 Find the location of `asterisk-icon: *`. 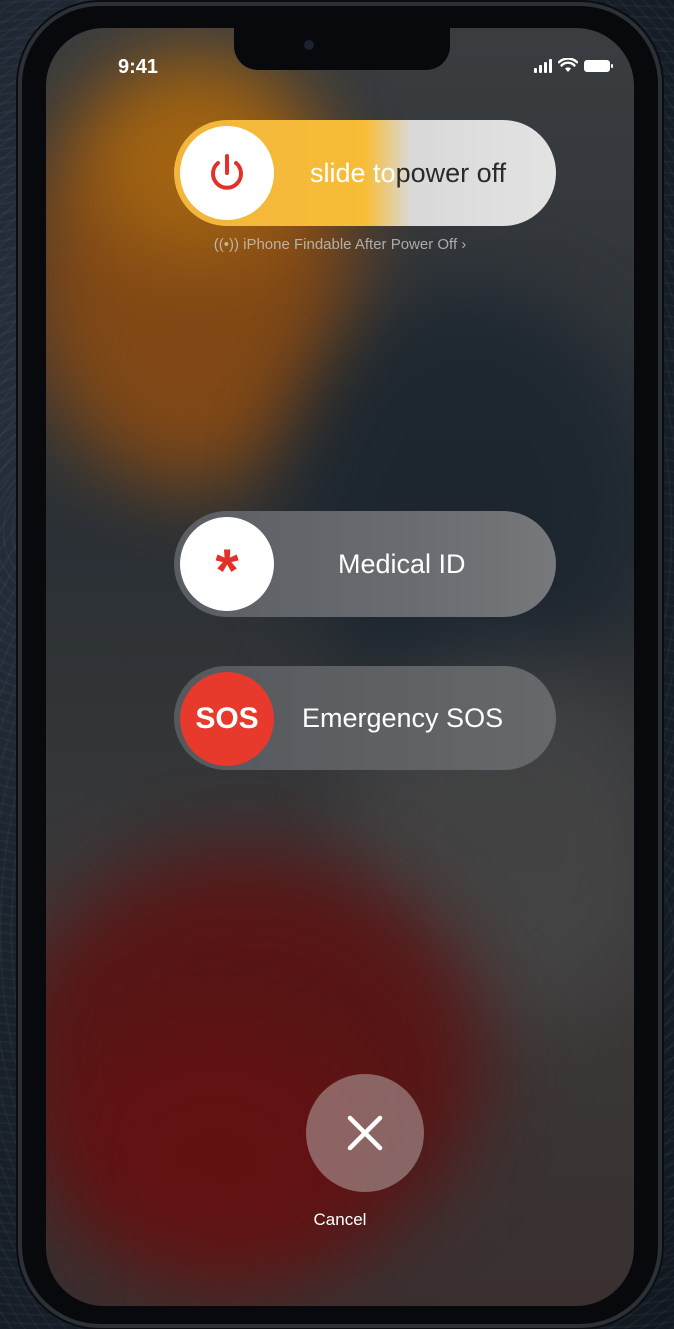

asterisk-icon: * is located at coordinates (227, 570).